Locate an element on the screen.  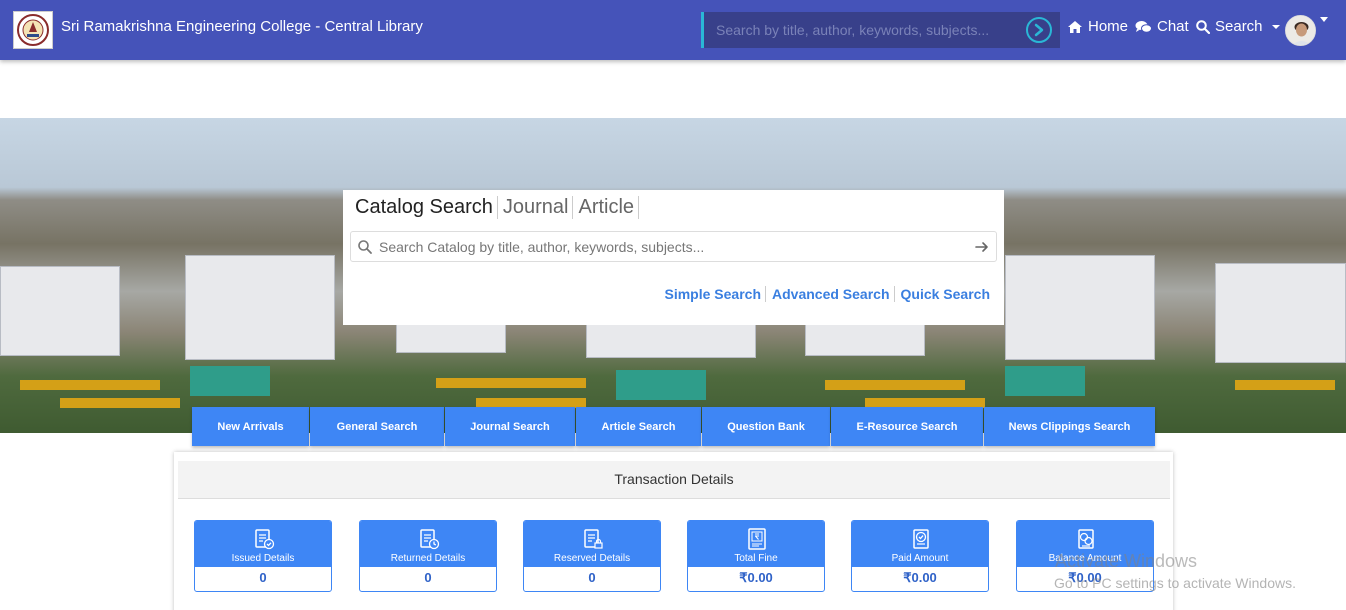
transaction-panel-title: Transaction Details is located at coordinates (674, 480).